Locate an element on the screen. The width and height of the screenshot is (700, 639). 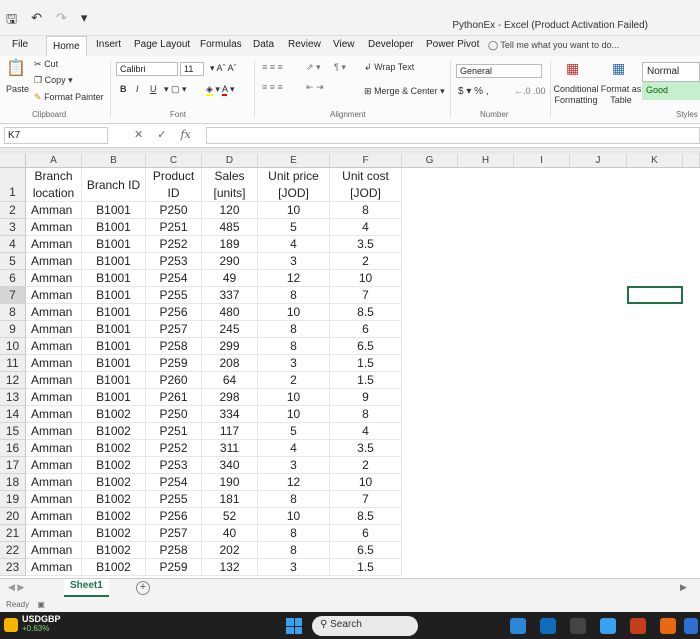
tab-insert: Insert is located at coordinates (108, 44).